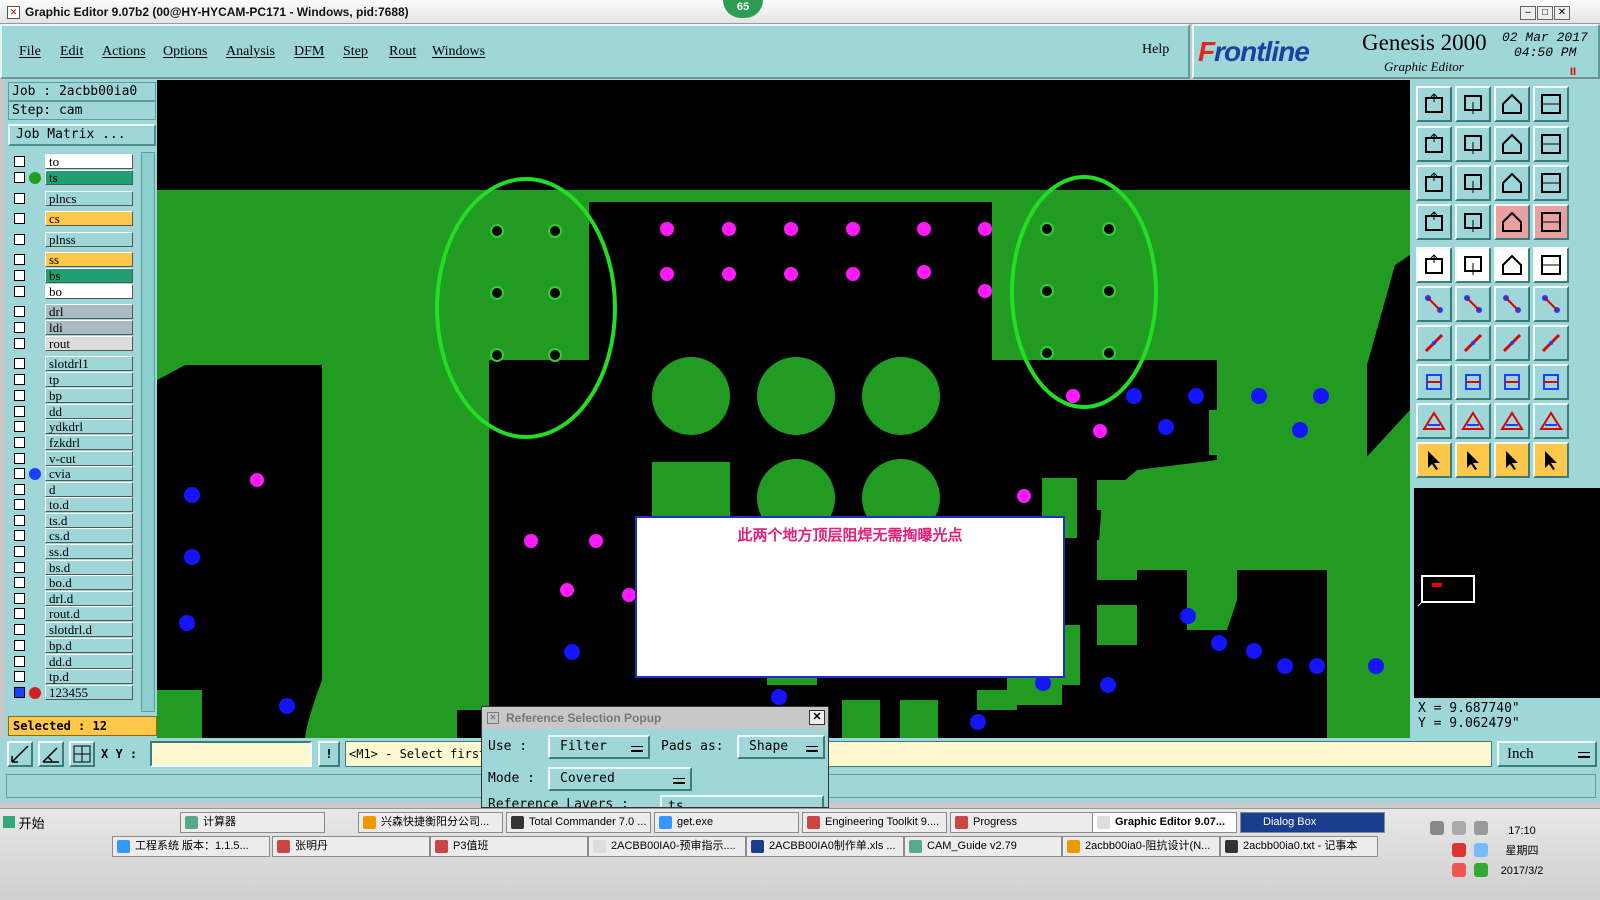 The width and height of the screenshot is (1600, 900). What do you see at coordinates (89, 395) in the screenshot?
I see `layer-name: bp` at bounding box center [89, 395].